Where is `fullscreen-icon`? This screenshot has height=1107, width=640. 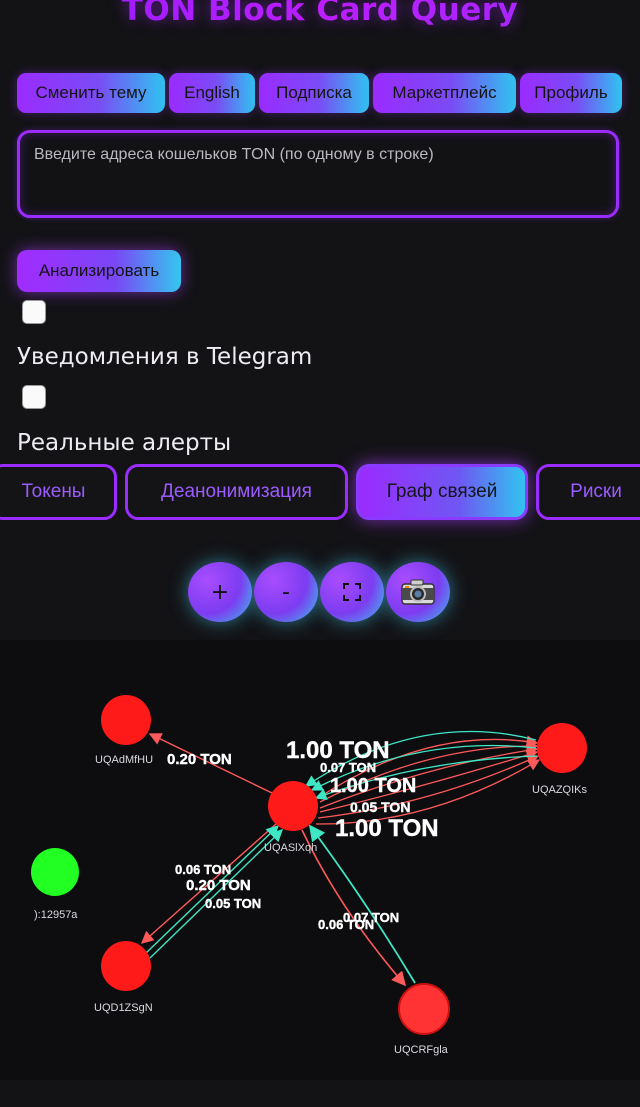
fullscreen-icon is located at coordinates (352, 592).